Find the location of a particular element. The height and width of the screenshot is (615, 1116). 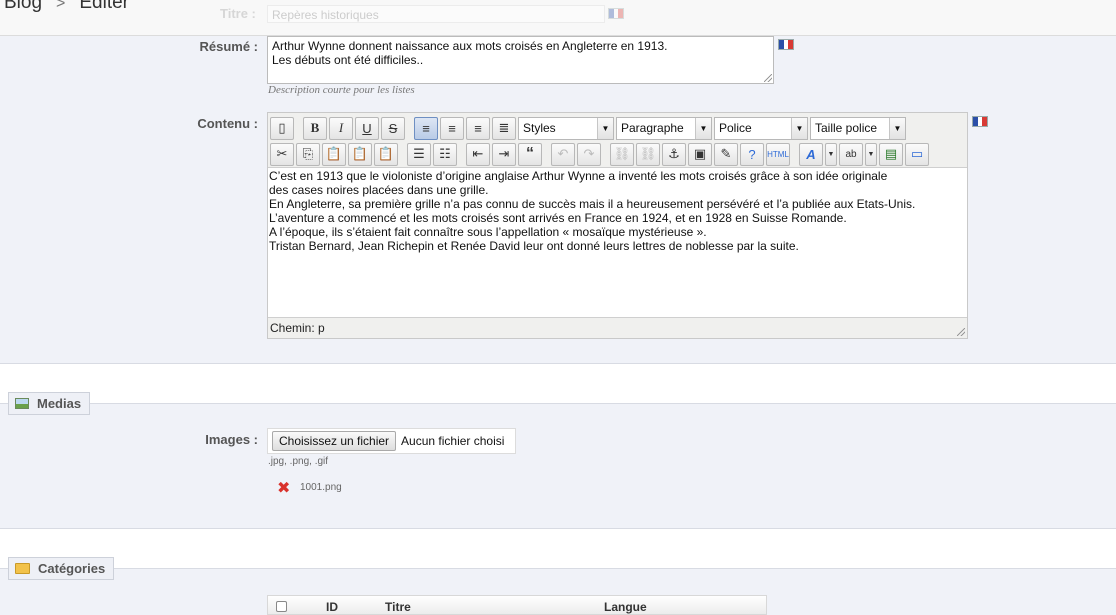

styles-select: Styles ▼ is located at coordinates (566, 128).